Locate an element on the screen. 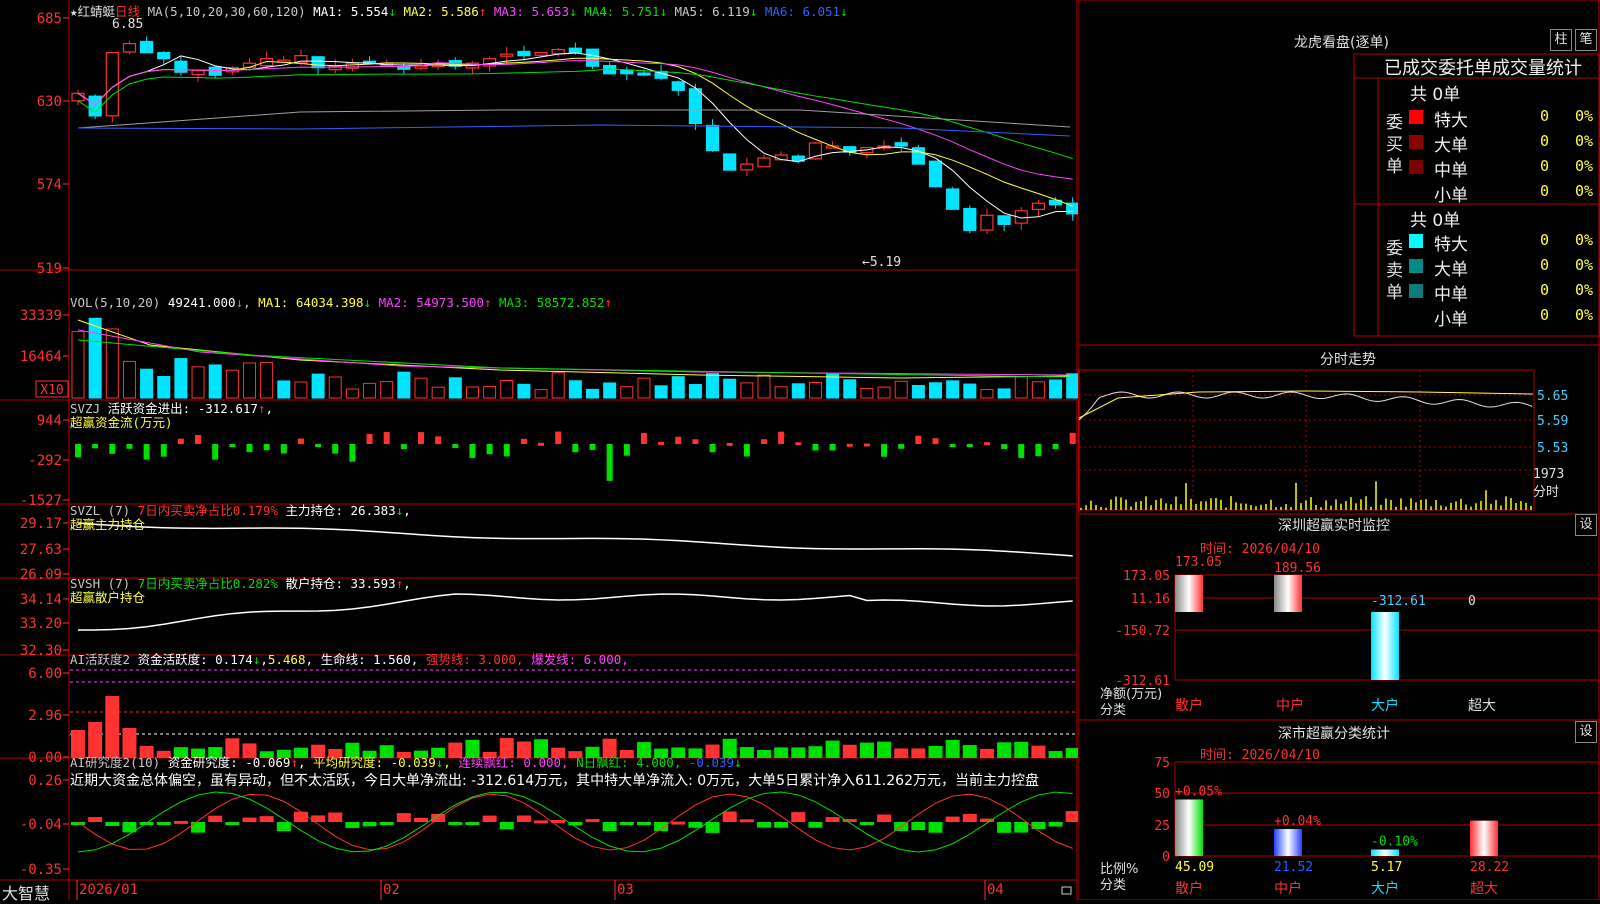 Image resolution: width=1600 pixels, height=904 pixels. lock-icon is located at coordinates (1066, 890).